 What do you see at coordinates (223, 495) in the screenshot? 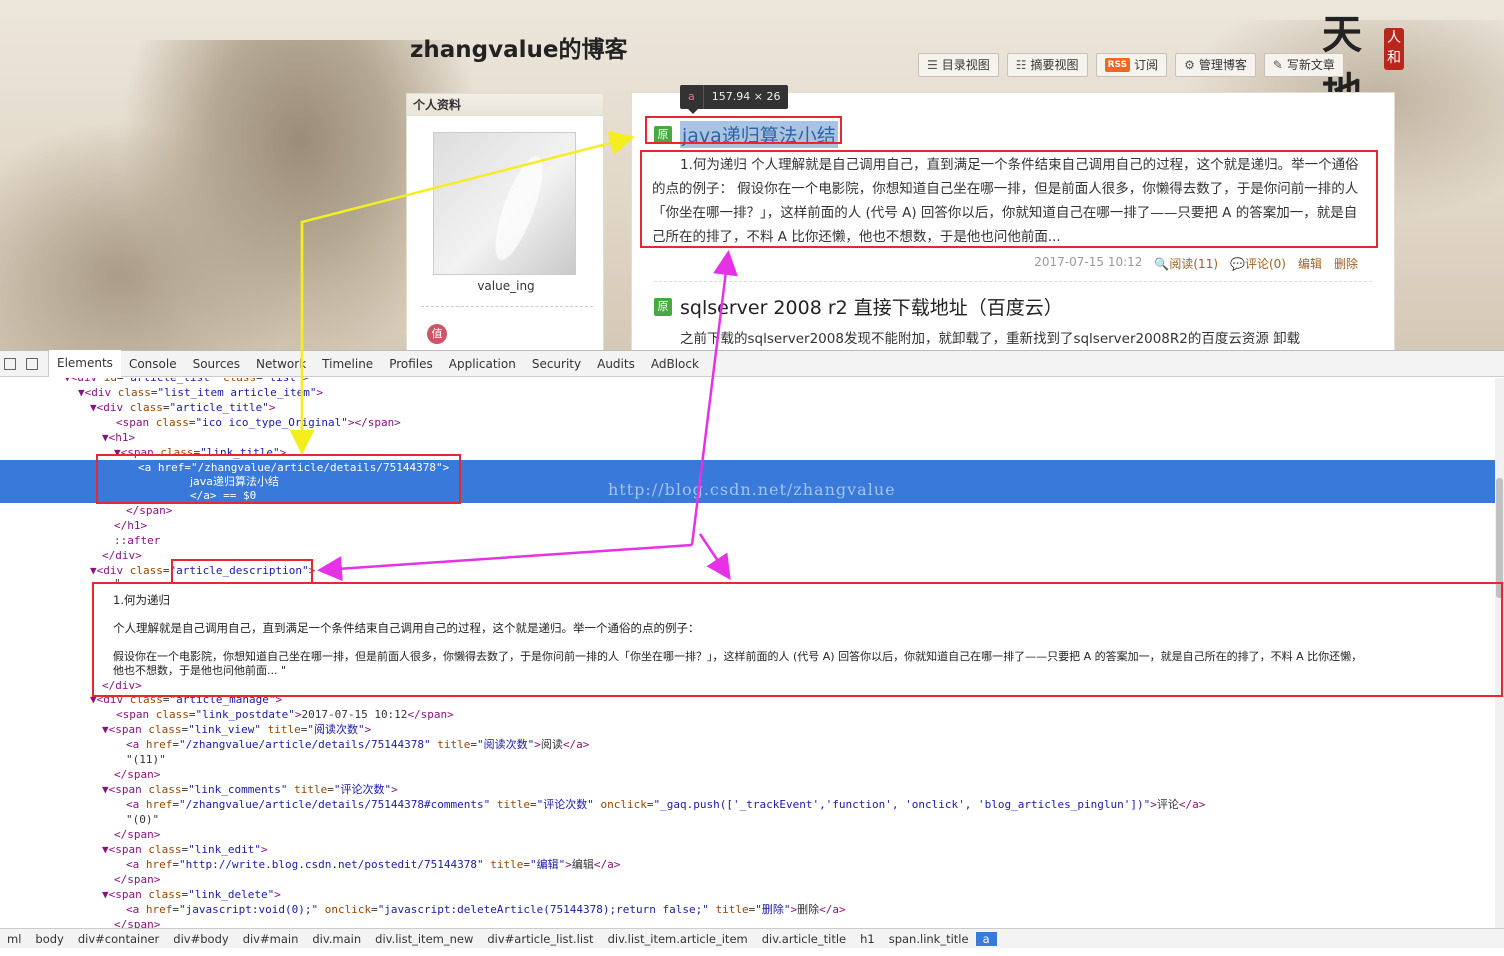
I see `dom-line-selected-close: </a> == $0` at bounding box center [223, 495].